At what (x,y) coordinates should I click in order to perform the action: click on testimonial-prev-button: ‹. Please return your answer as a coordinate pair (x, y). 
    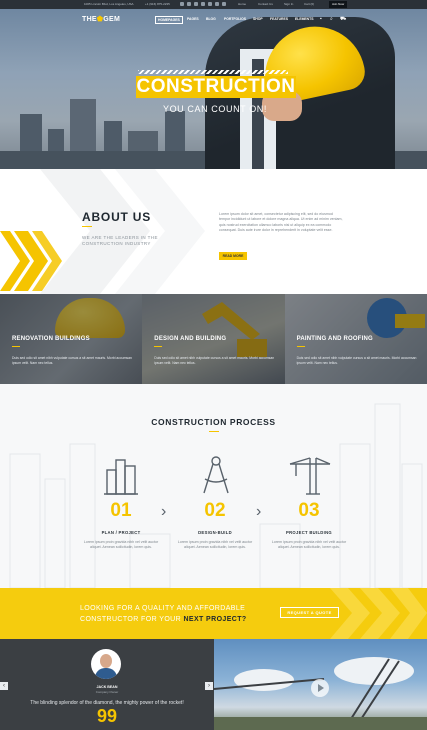
    Looking at the image, I should click on (4, 686).